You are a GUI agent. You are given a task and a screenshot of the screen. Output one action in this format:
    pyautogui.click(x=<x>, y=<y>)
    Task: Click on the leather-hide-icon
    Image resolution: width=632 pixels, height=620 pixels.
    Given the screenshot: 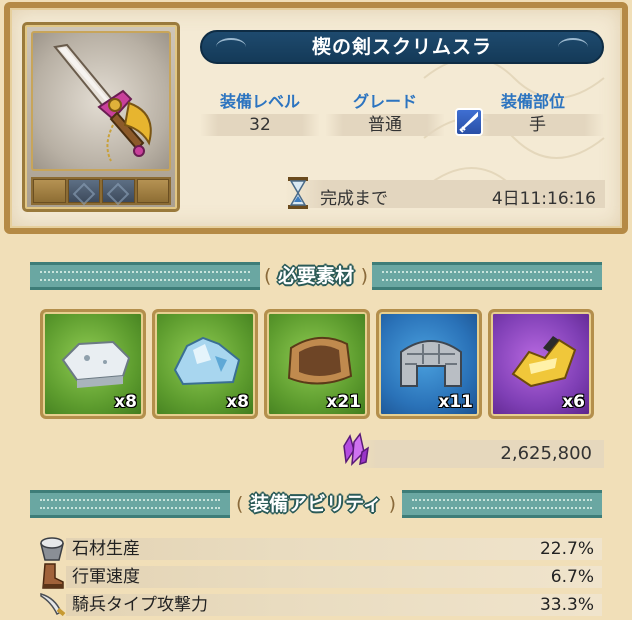 What is the action you would take?
    pyautogui.click(x=320, y=361)
    